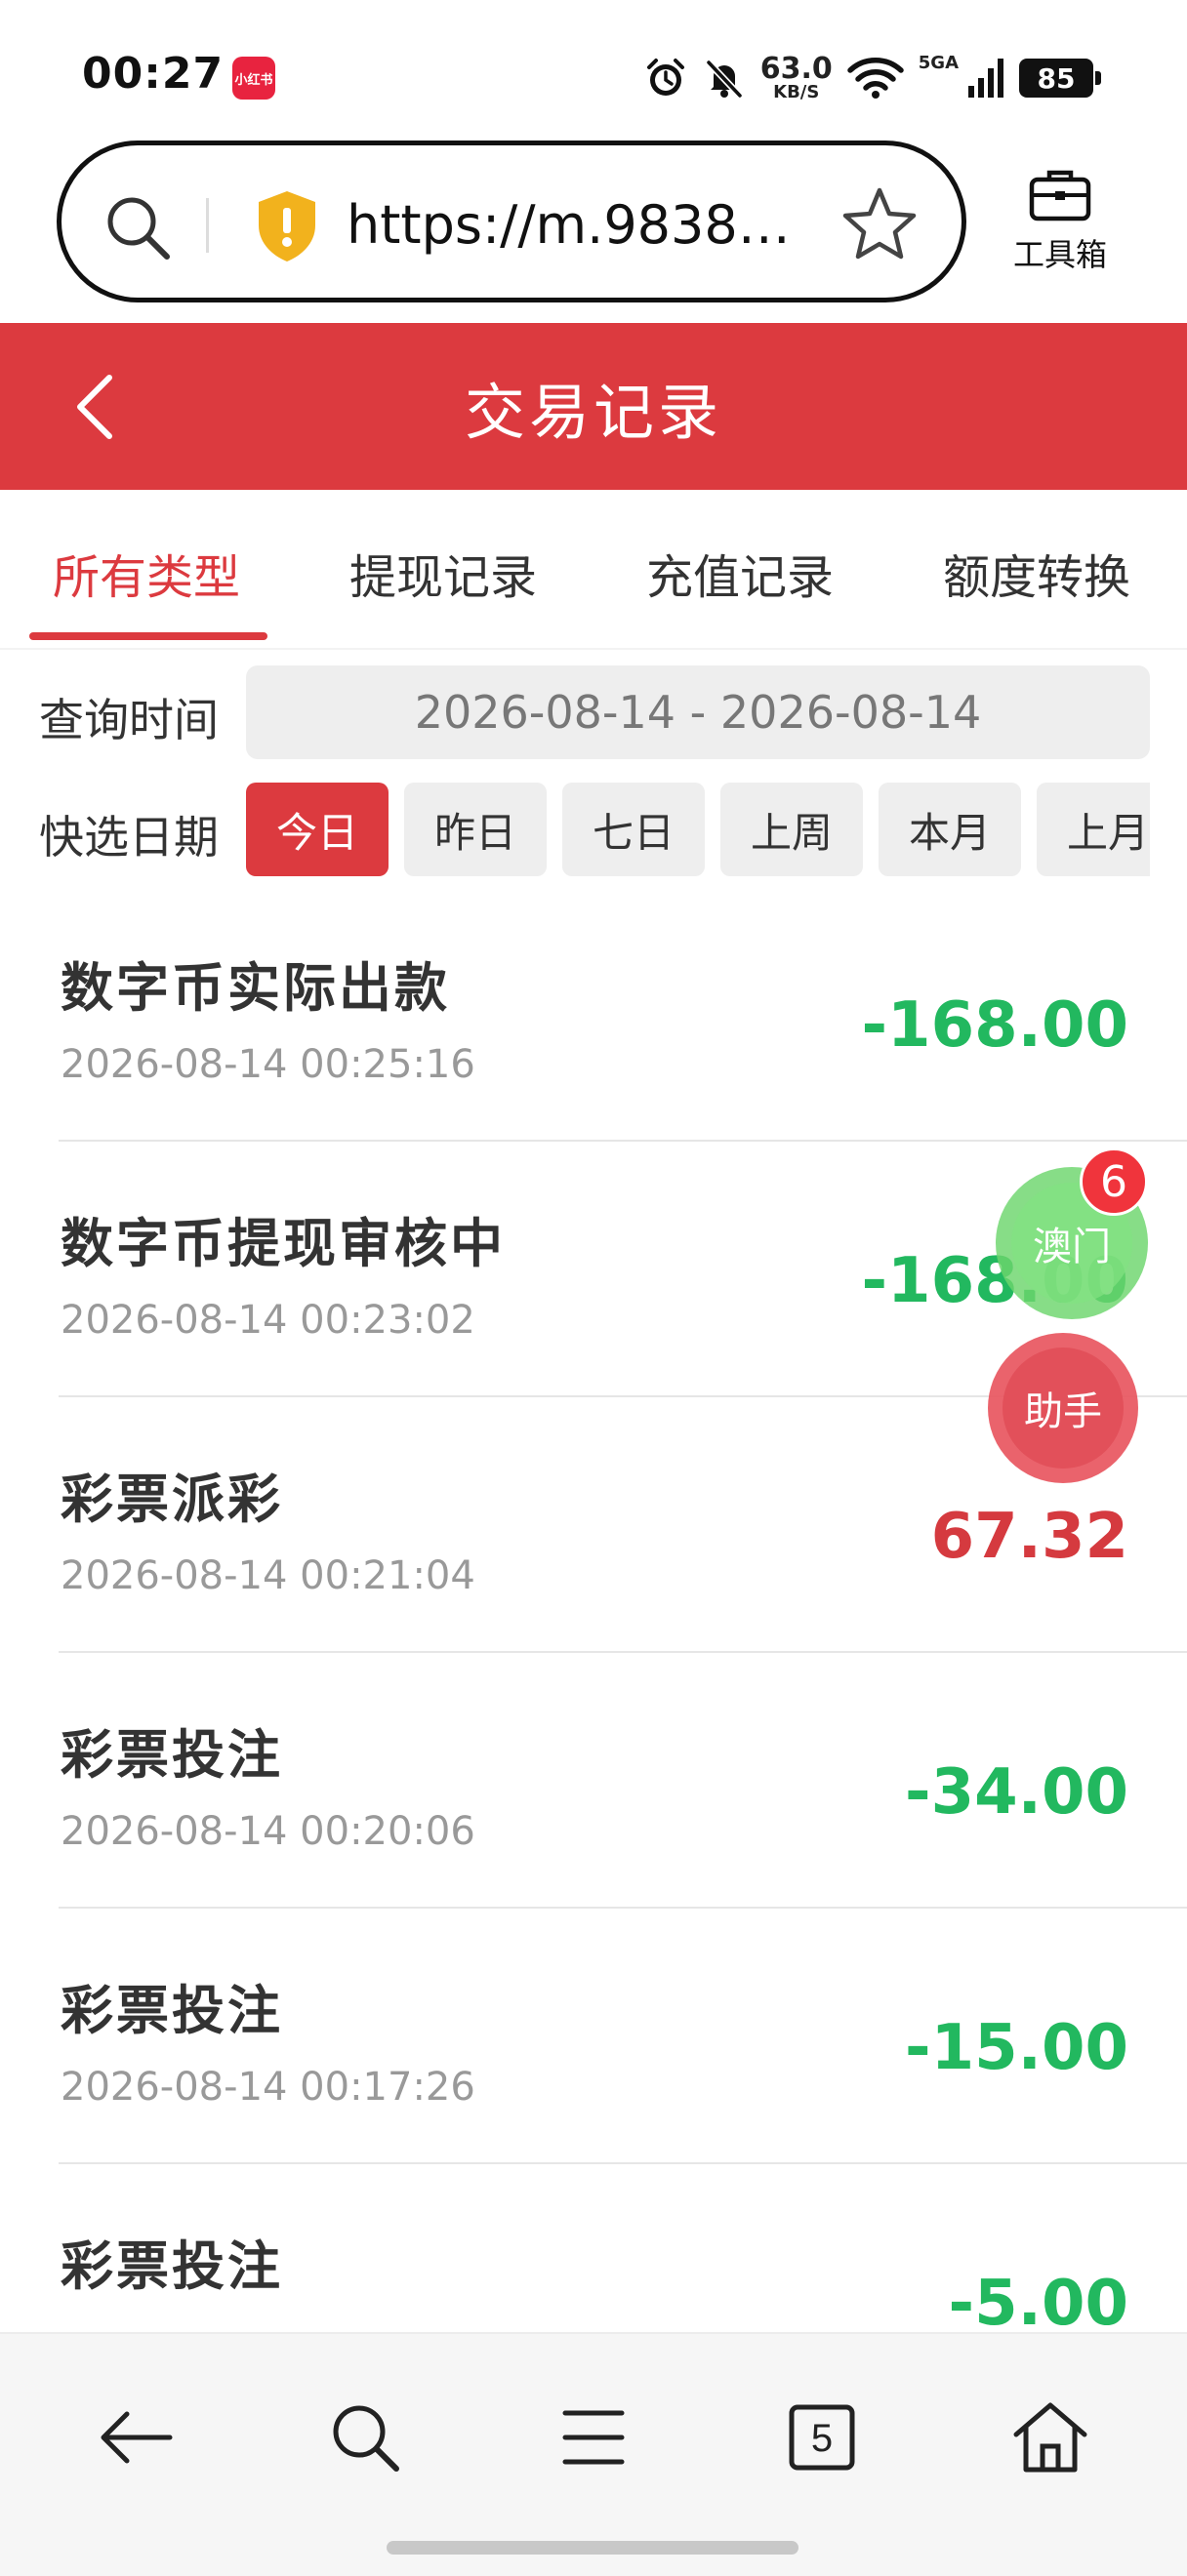  I want to click on transaction-time: 2026-08-14 00:23:02, so click(268, 1320).